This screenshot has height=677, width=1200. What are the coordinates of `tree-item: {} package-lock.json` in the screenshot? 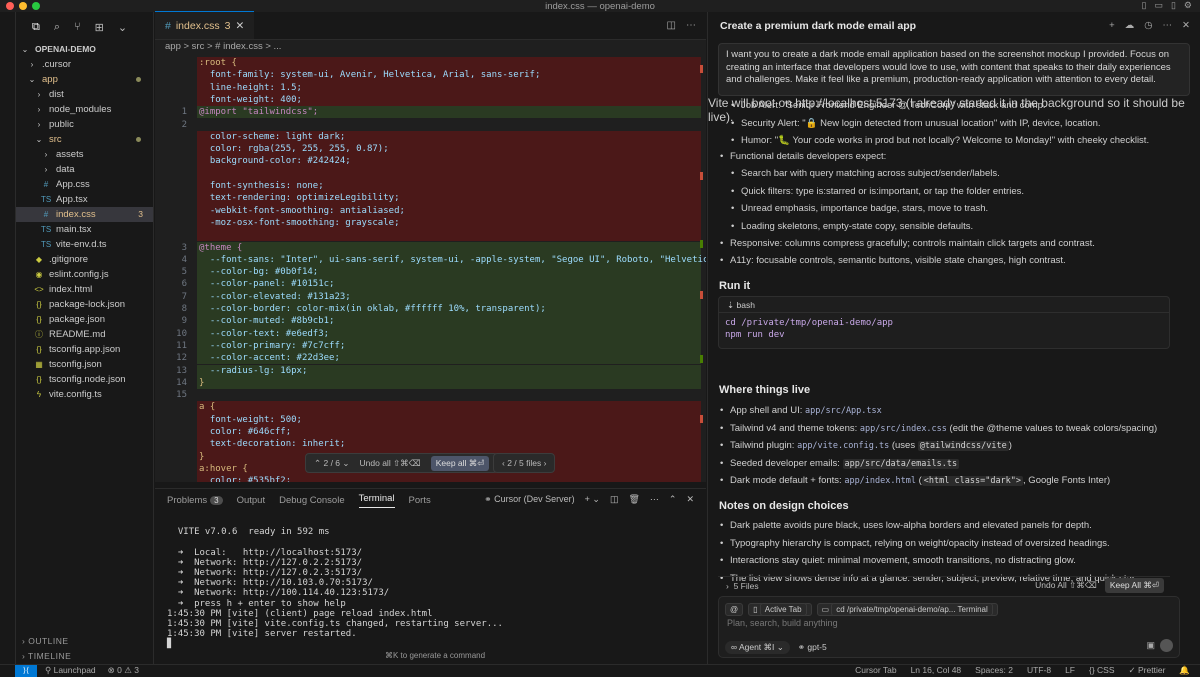 It's located at (84, 304).